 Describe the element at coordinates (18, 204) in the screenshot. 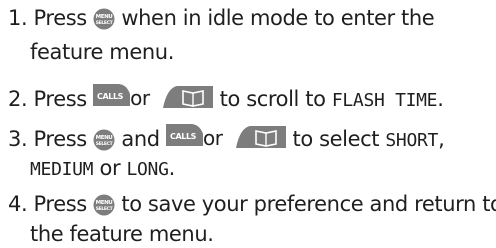

I see `step-4-number: 4.` at that location.